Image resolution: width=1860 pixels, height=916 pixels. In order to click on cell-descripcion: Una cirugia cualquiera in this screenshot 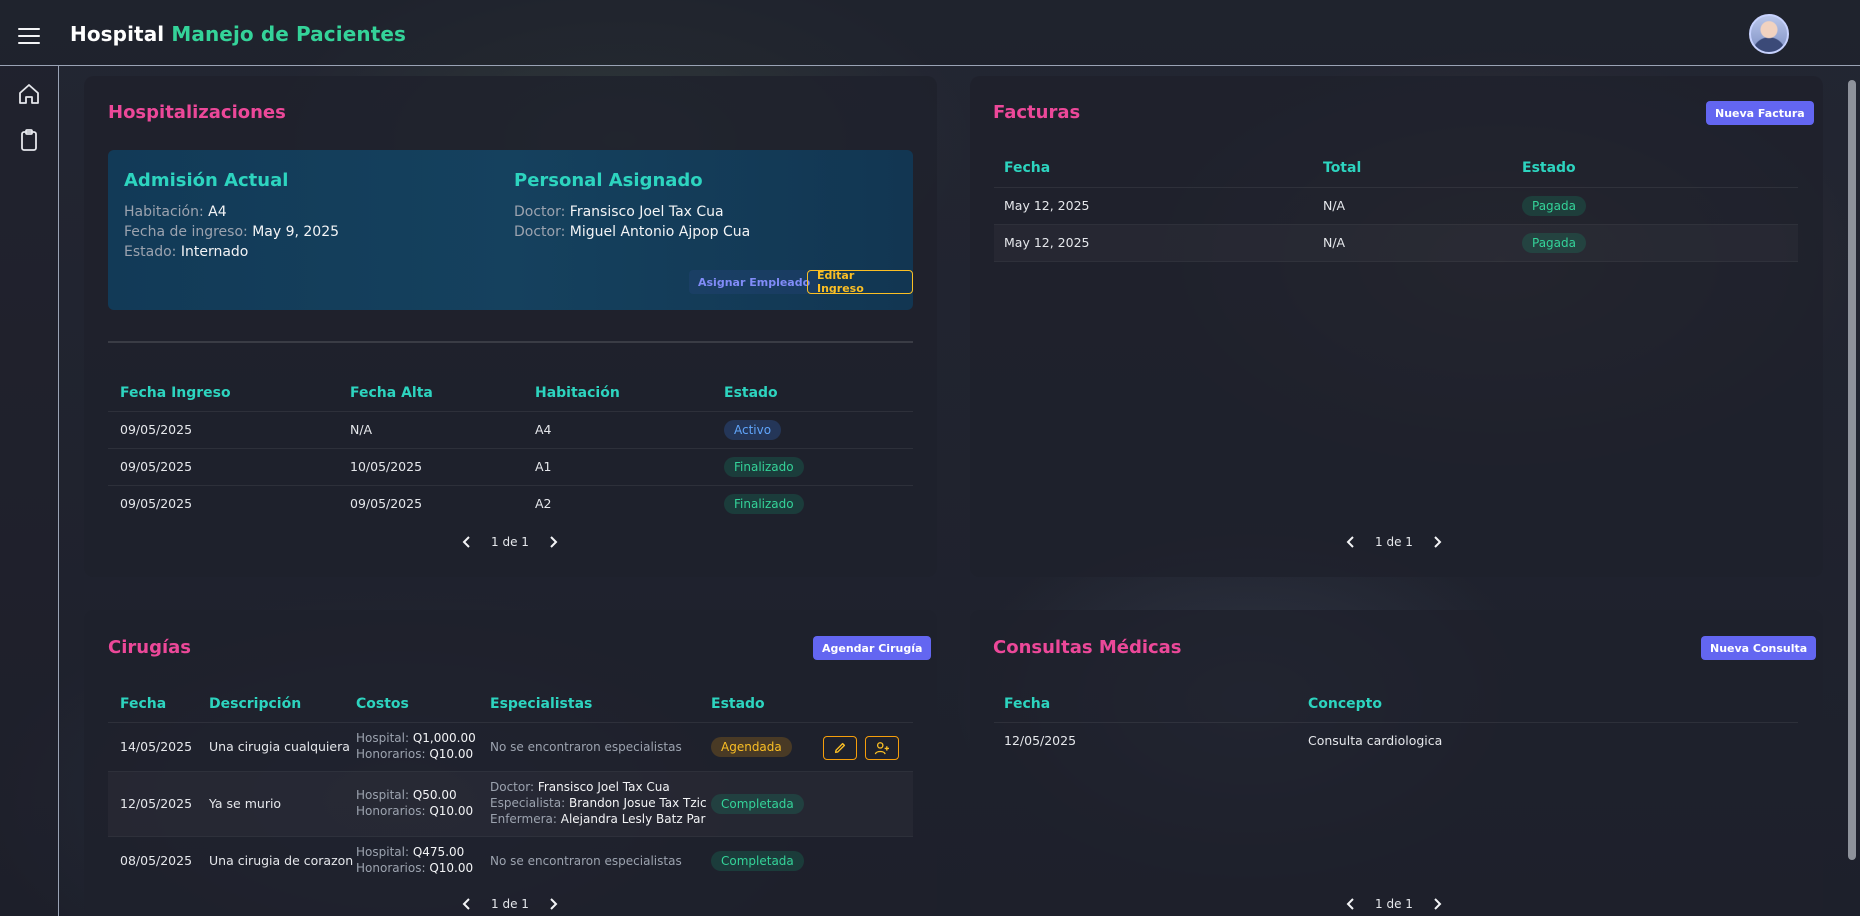, I will do `click(279, 746)`.